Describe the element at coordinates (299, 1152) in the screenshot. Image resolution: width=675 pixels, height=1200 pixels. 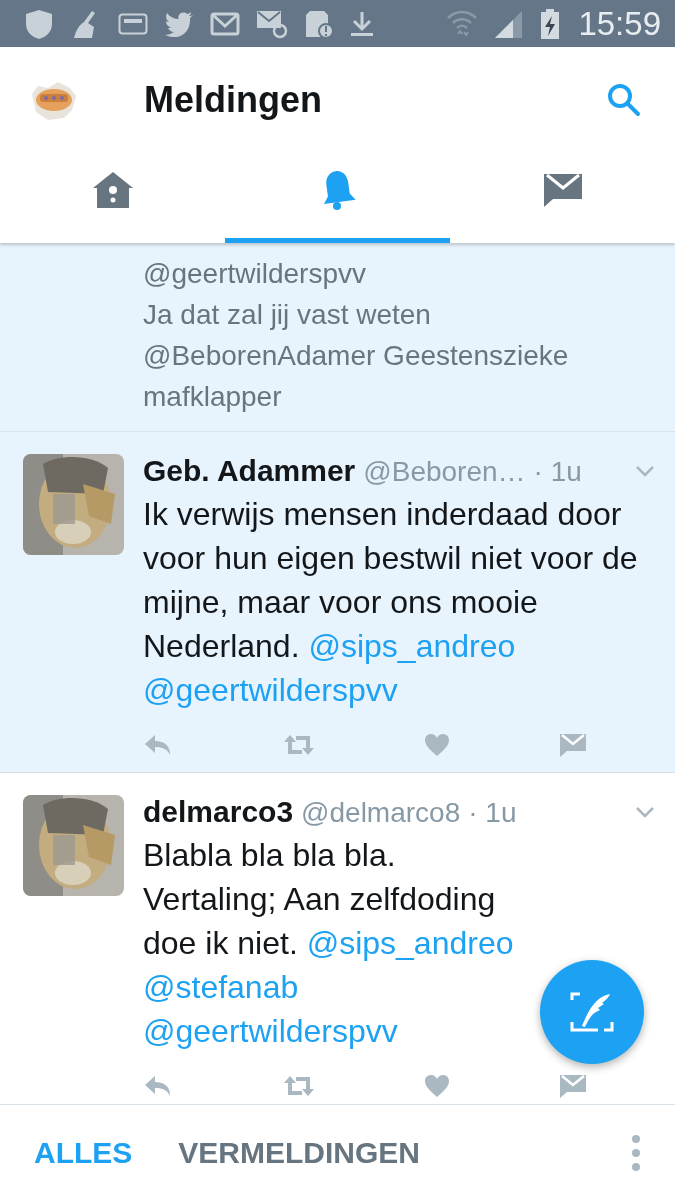
I see `filter-tab: VERMELDINGEN` at that location.